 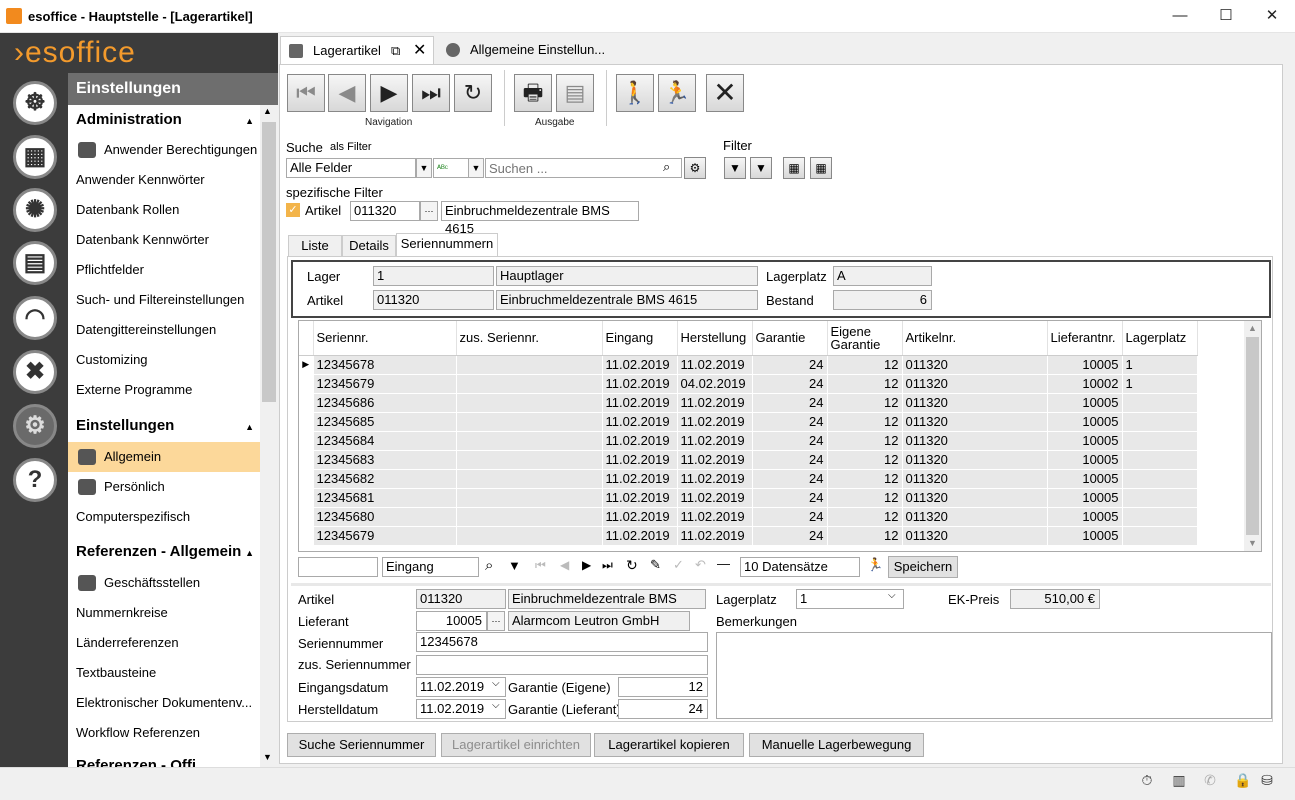 I want to click on module-icon-7: ?, so click(x=35, y=480).